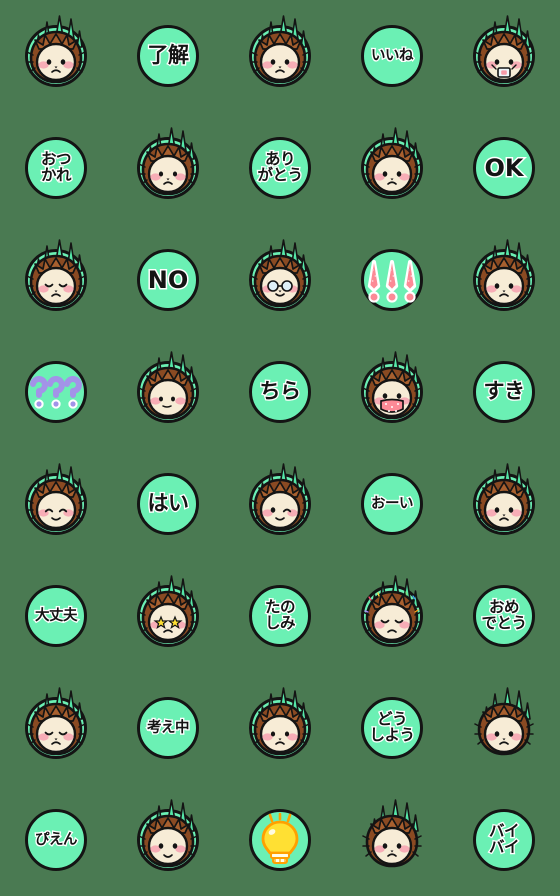  I want to click on hedgehog-neutral, so click(56, 51).